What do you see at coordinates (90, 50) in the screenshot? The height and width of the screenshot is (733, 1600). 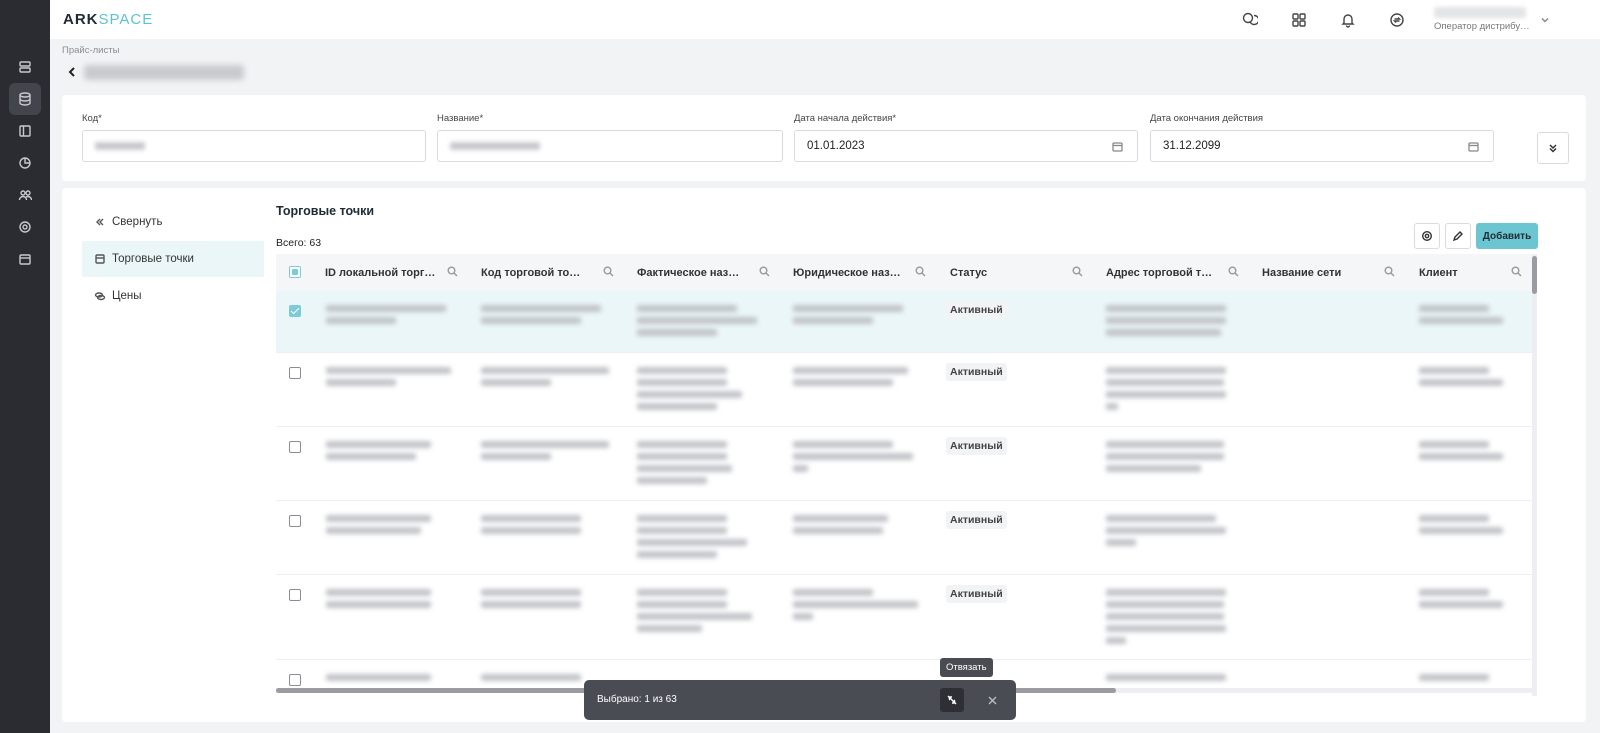 I see `breadcrumb: Прайс-листы` at bounding box center [90, 50].